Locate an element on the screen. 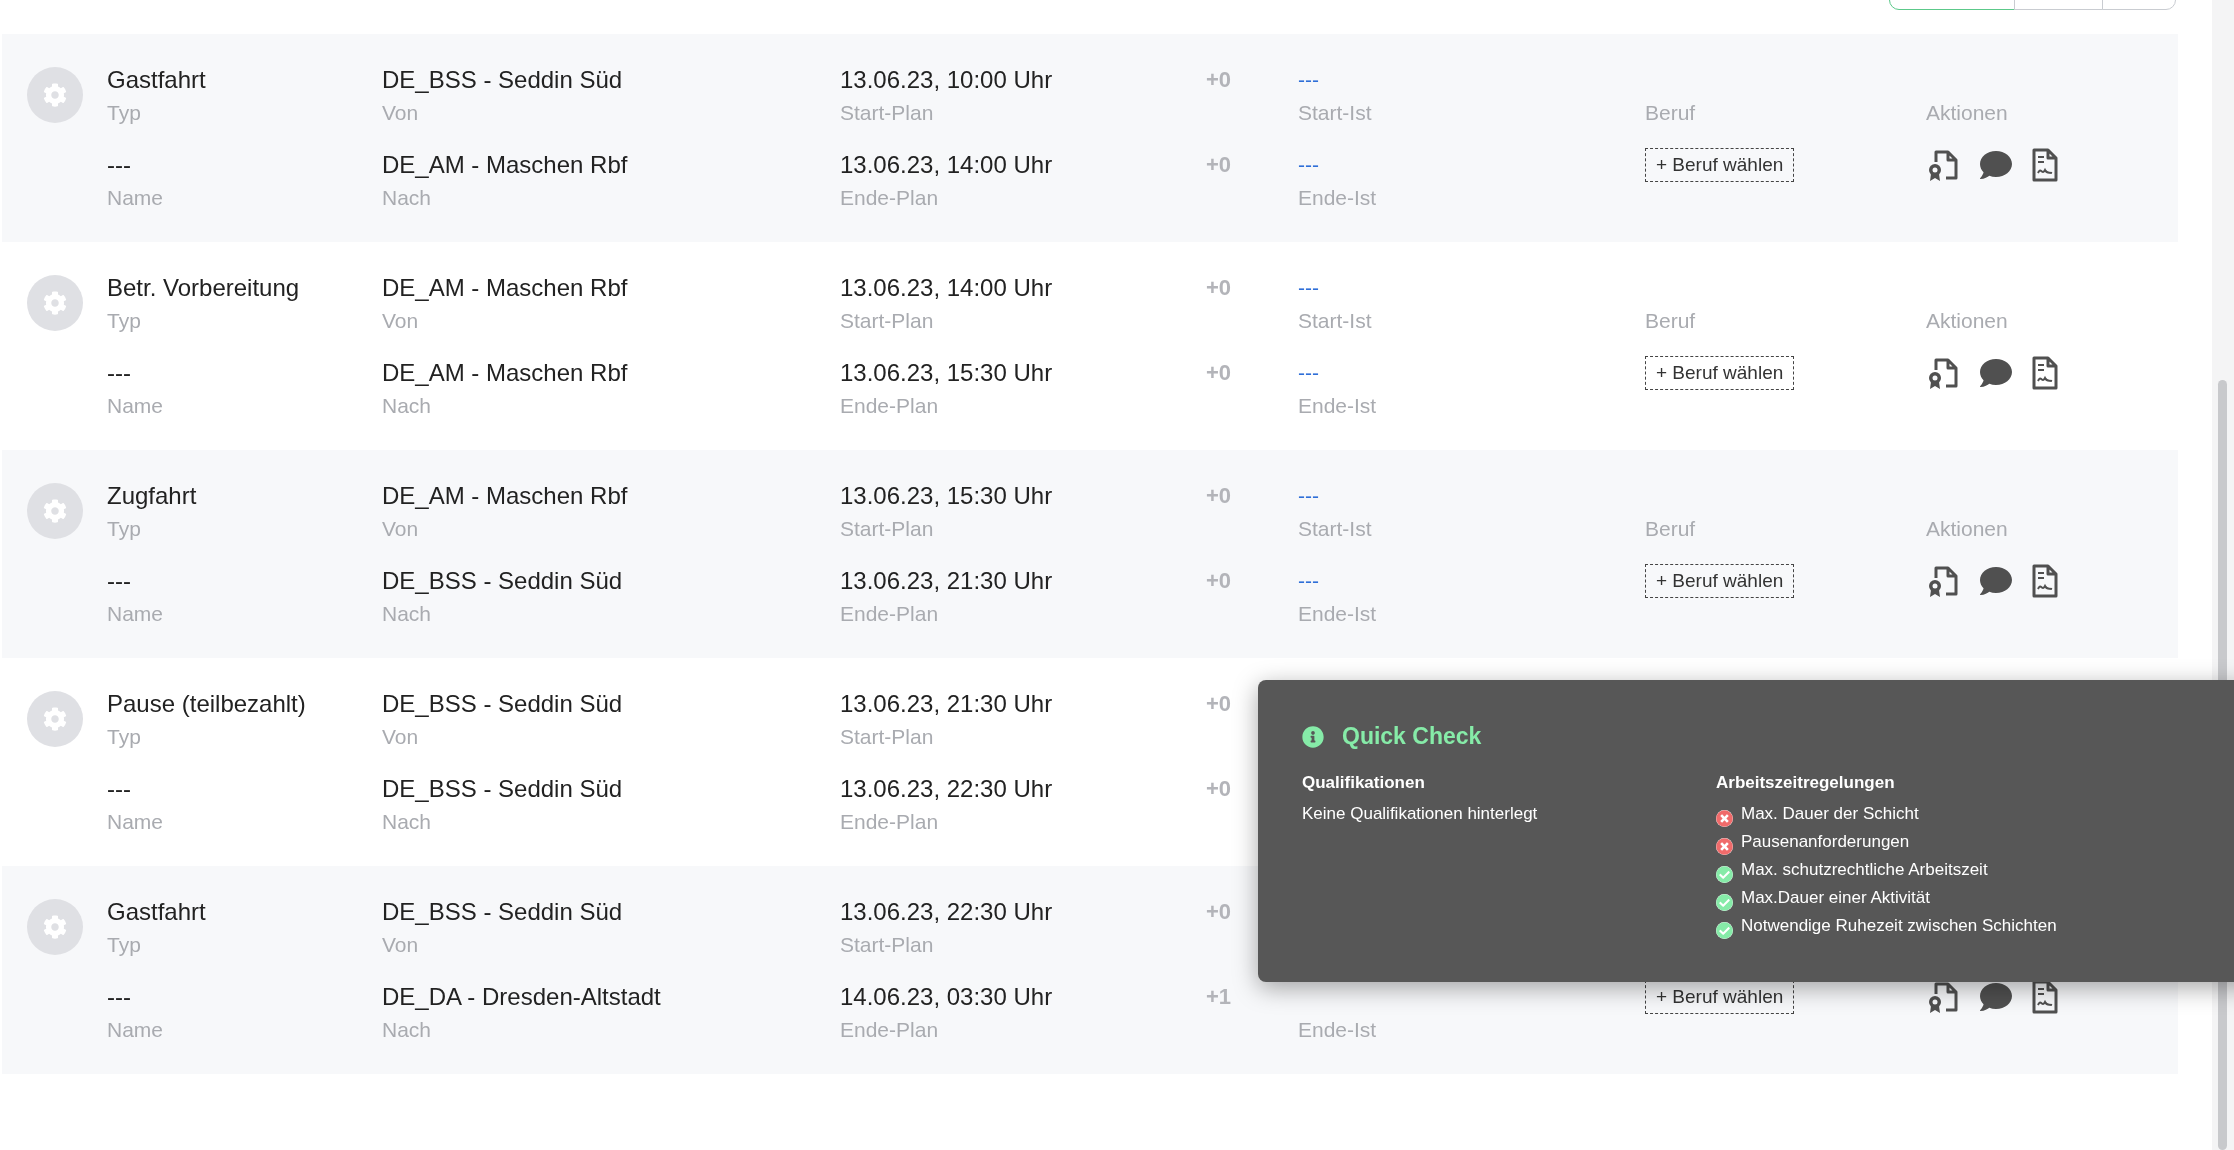  info-icon is located at coordinates (1313, 736).